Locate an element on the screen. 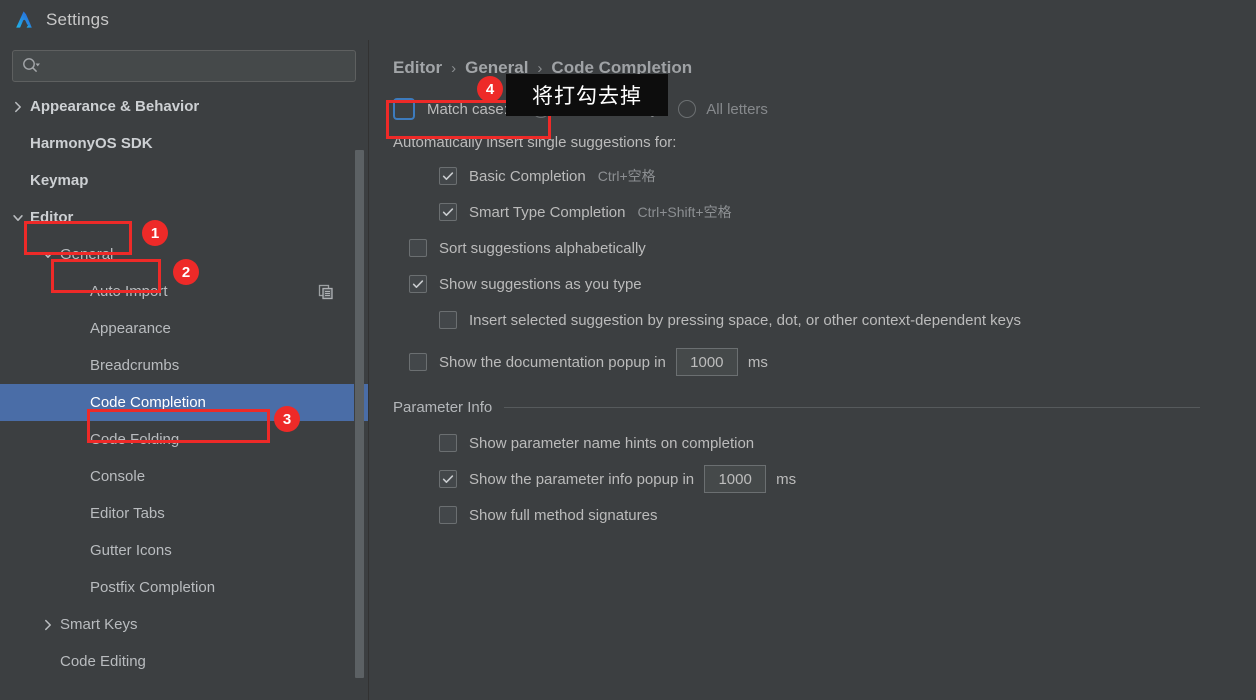  full-method-signatures-row: Show full method signatures is located at coordinates (847, 515).